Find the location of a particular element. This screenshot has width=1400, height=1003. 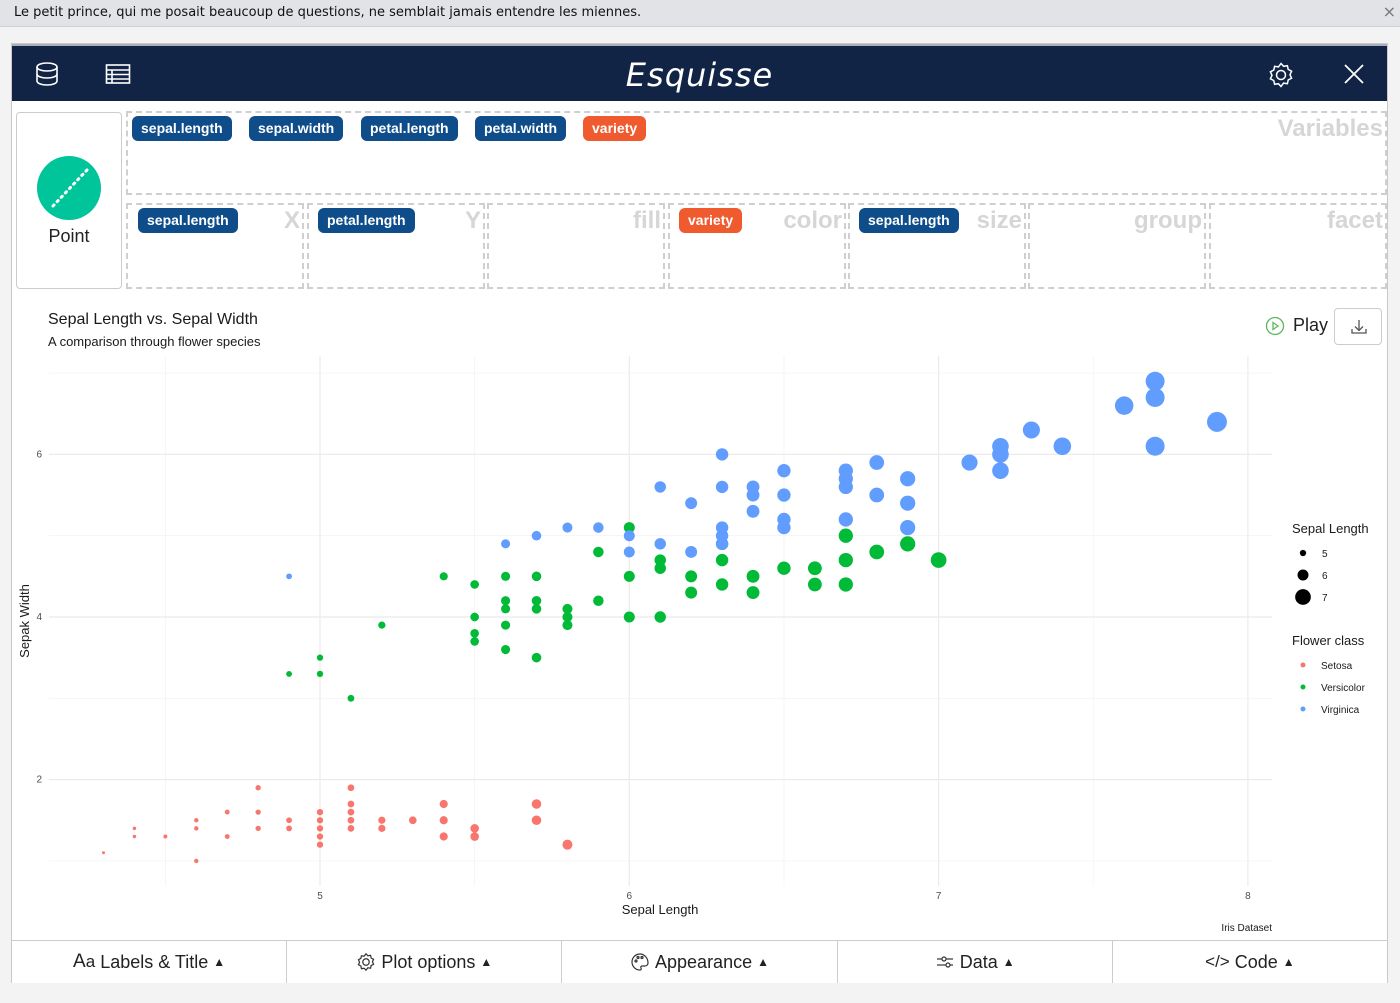

x-tick-label: 6 is located at coordinates (630, 896).